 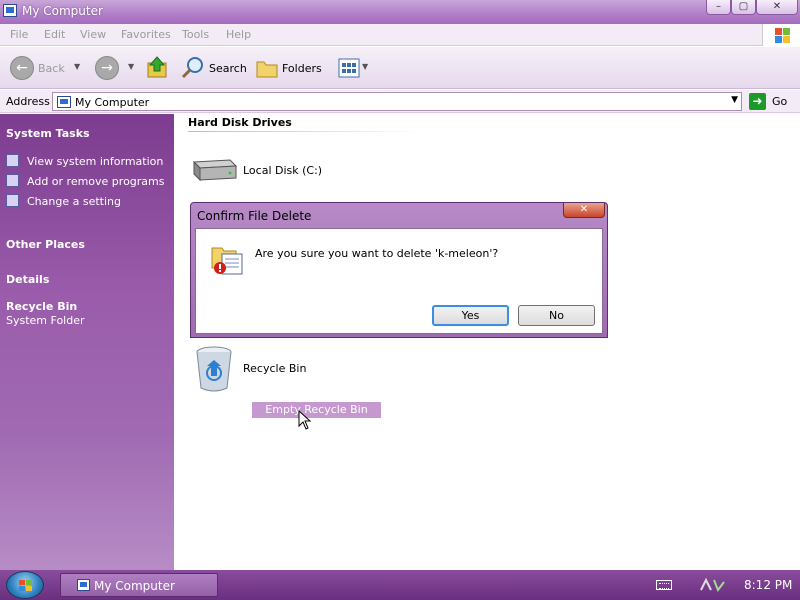 I want to click on back-label: Back, so click(x=51, y=68).